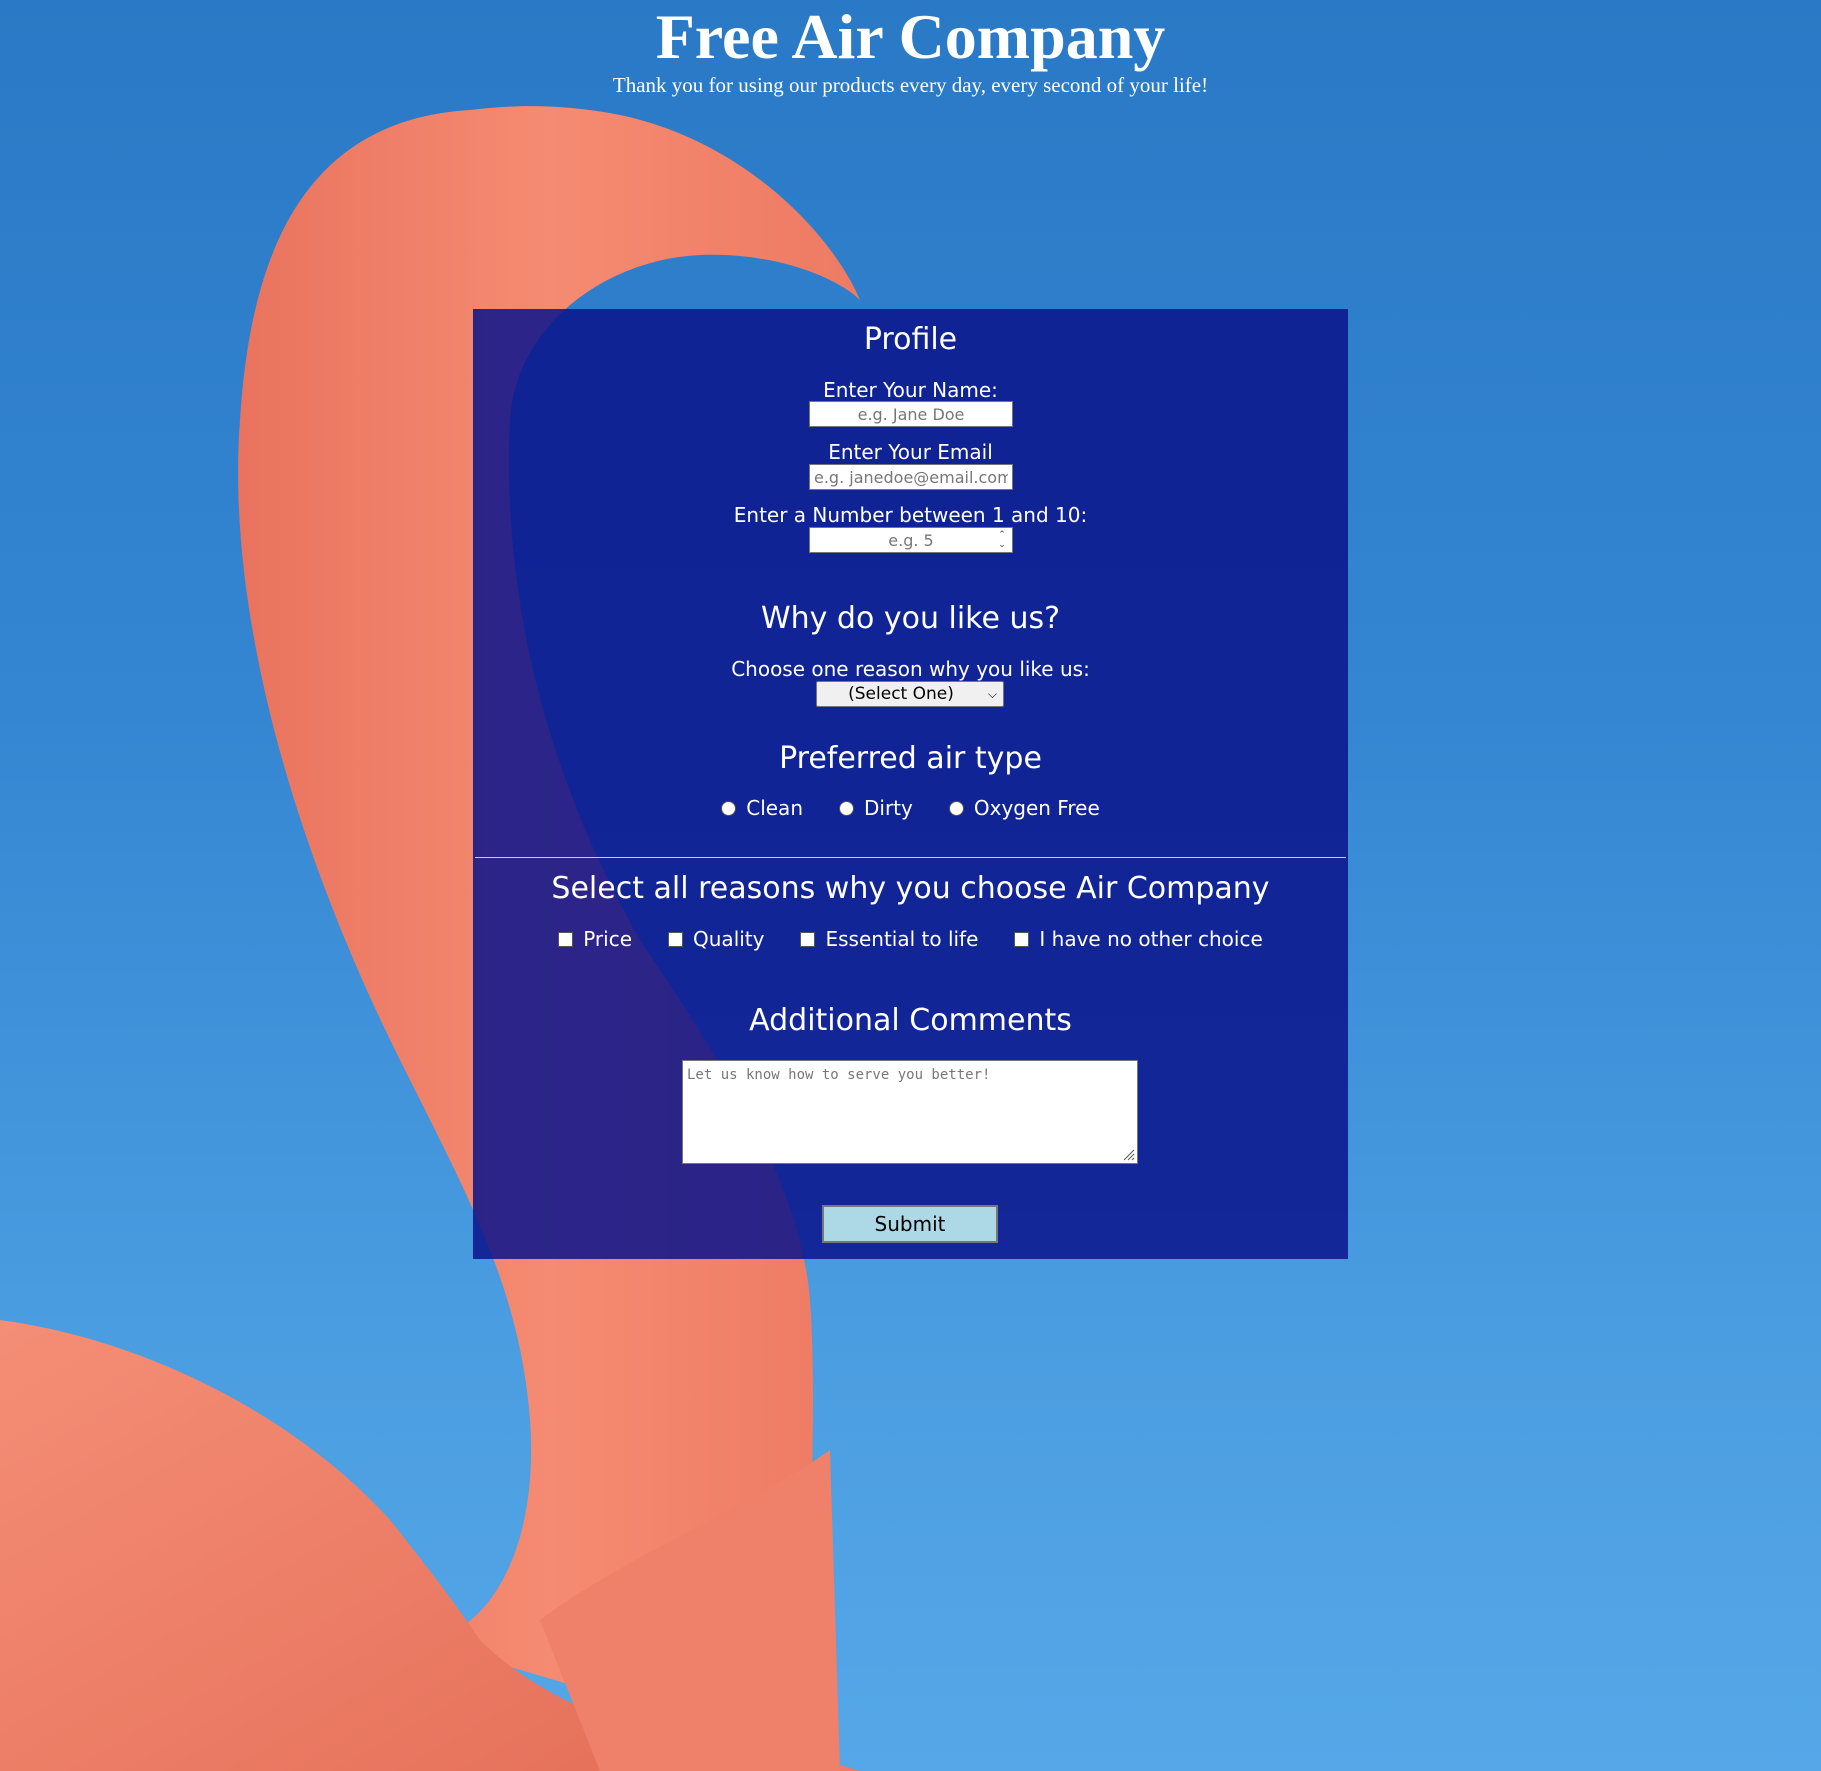  Describe the element at coordinates (910, 618) in the screenshot. I see `why-heading: Why do you like us?` at that location.